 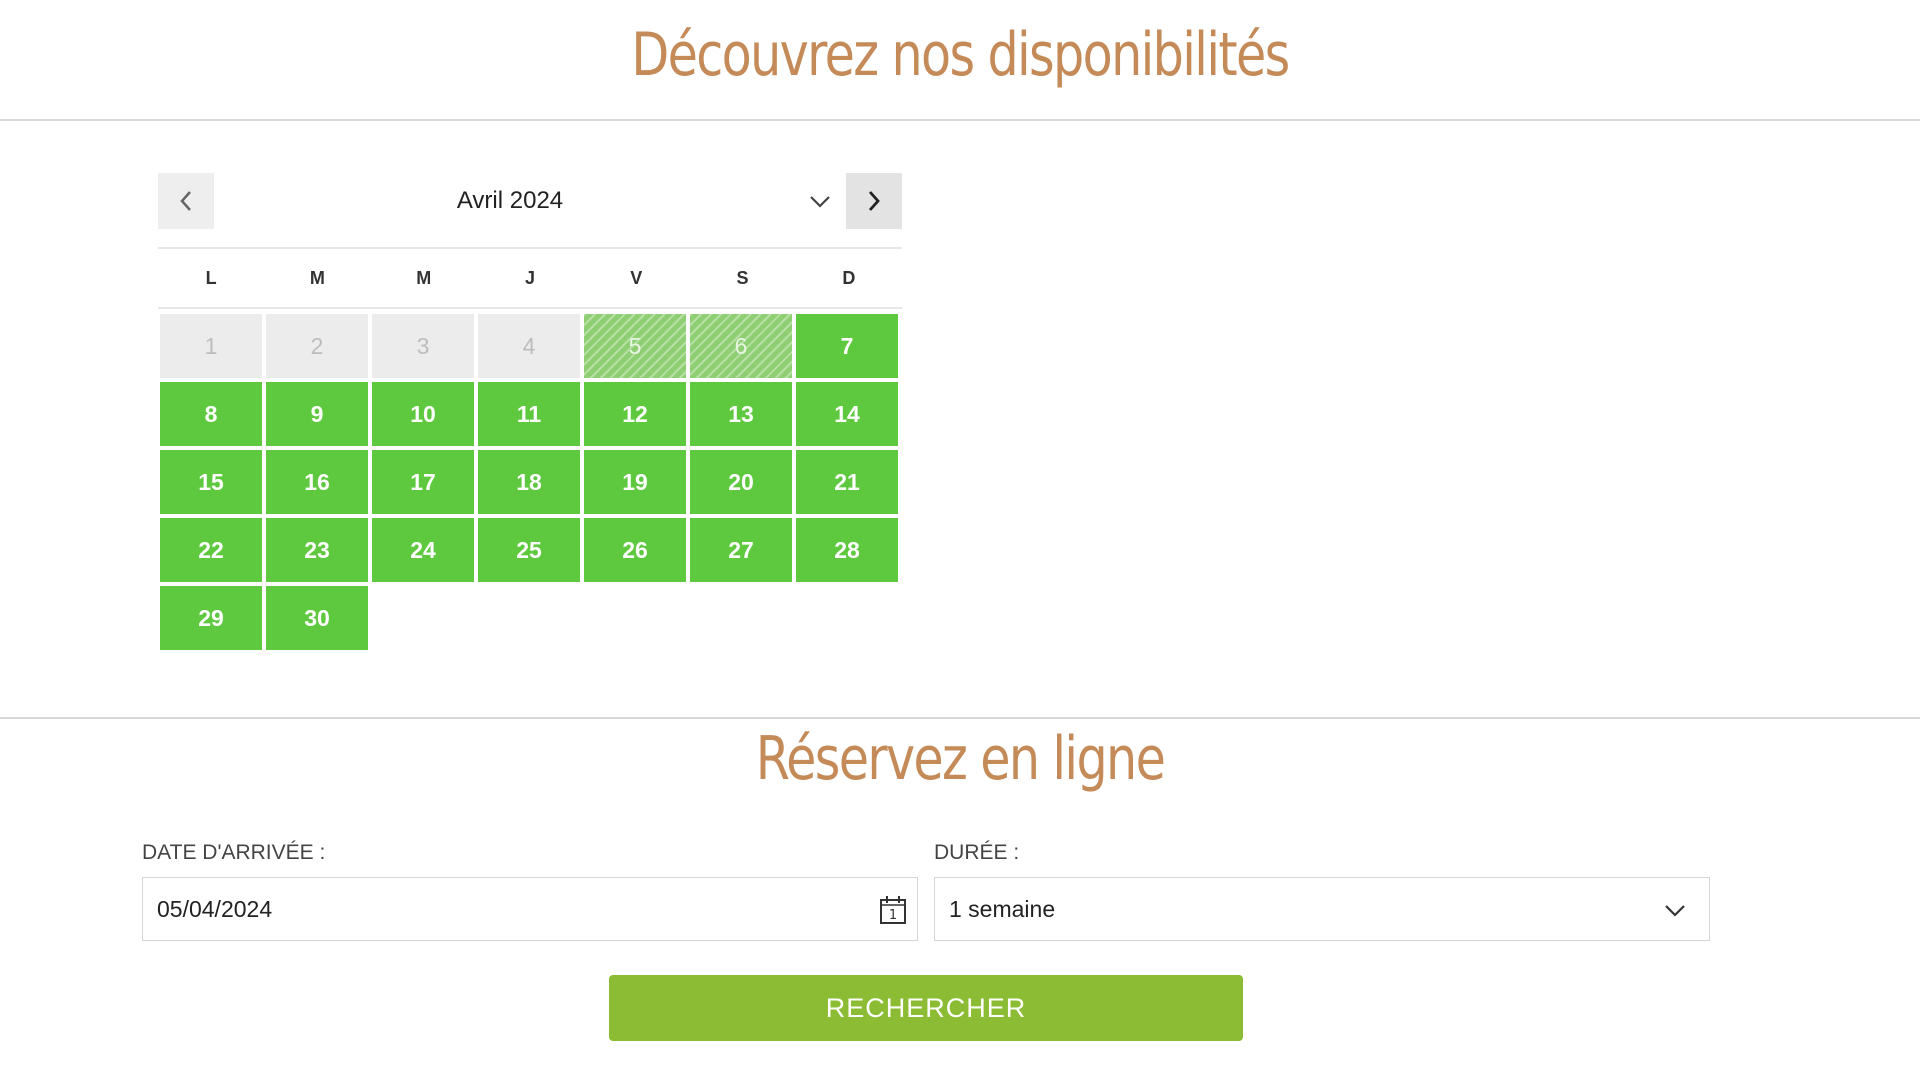 What do you see at coordinates (215, 909) in the screenshot?
I see `arrival-date-value: 05/04/2024` at bounding box center [215, 909].